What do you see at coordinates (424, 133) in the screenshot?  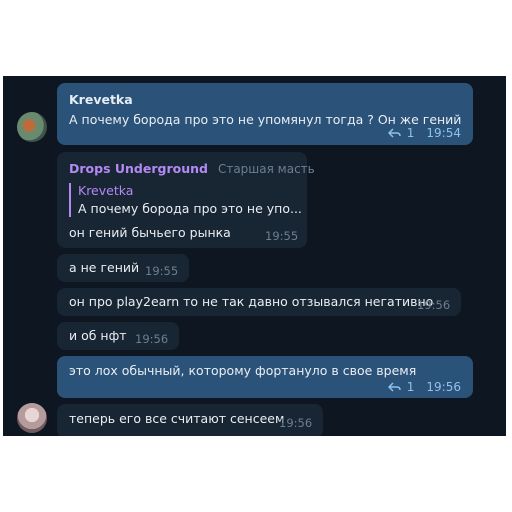 I see `reply-meta: 1 19:54` at bounding box center [424, 133].